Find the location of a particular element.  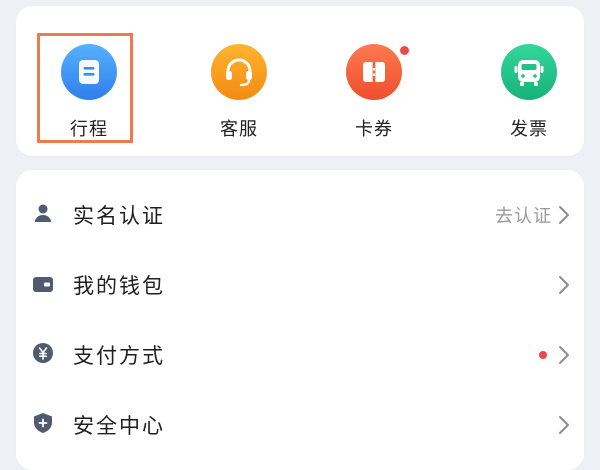

quick-action-label: 行程 is located at coordinates (89, 129).